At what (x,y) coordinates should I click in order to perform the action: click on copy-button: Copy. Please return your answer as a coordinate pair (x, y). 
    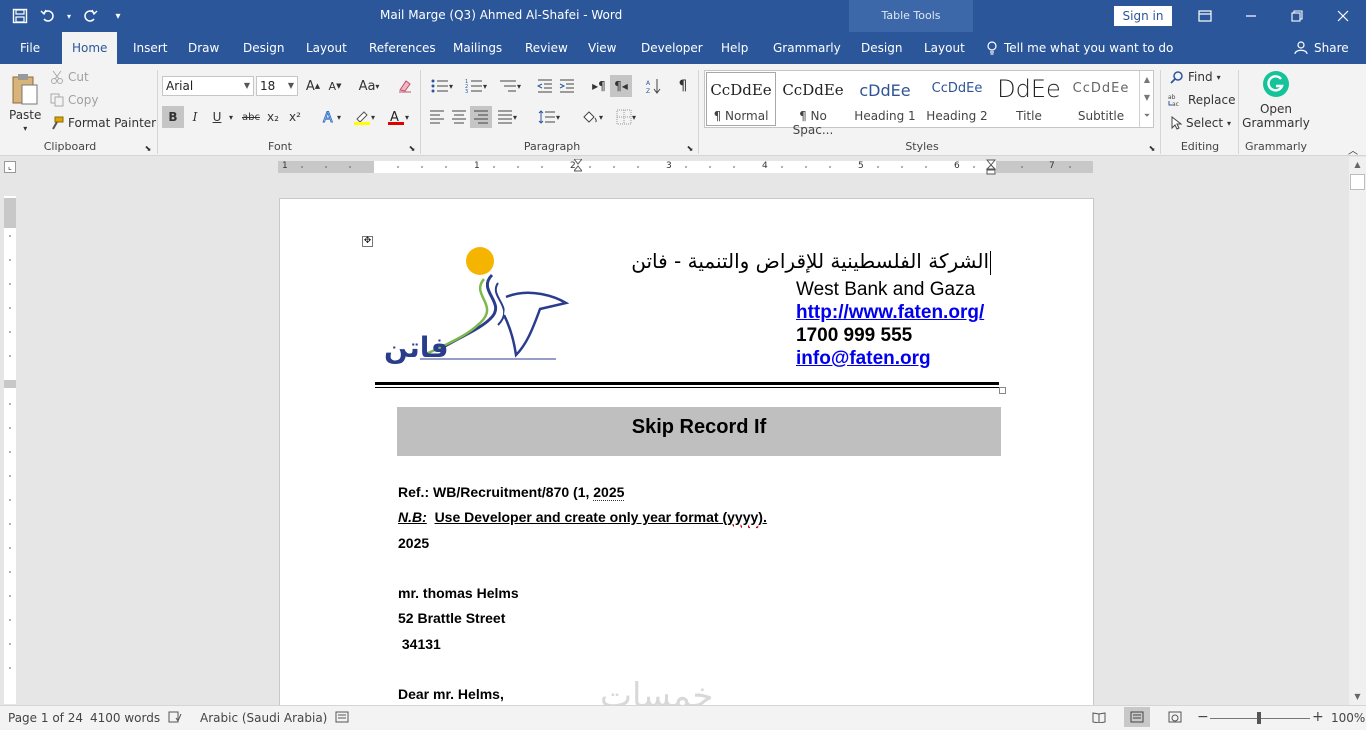
    Looking at the image, I should click on (74, 100).